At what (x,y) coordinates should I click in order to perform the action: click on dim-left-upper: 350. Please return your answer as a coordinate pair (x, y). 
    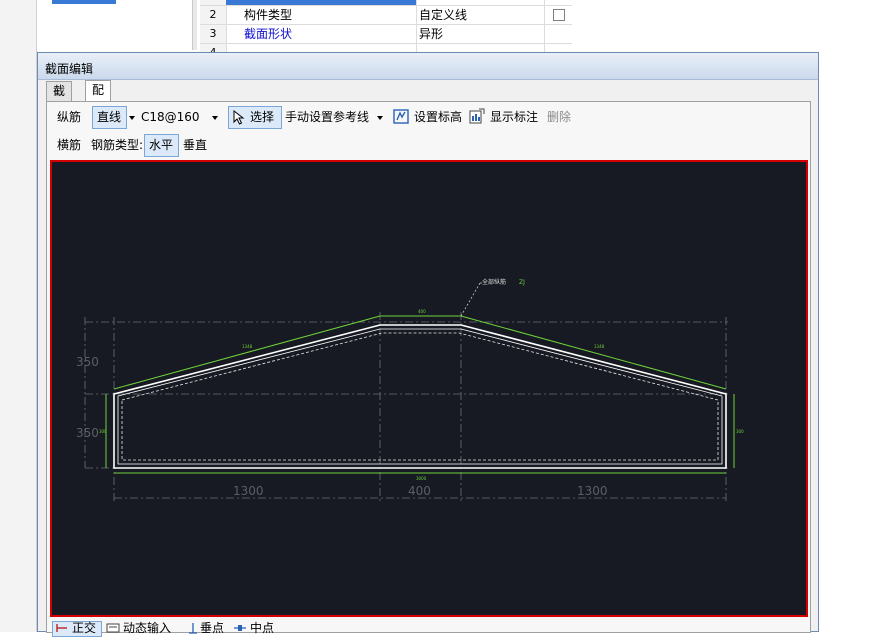
    Looking at the image, I should click on (87, 362).